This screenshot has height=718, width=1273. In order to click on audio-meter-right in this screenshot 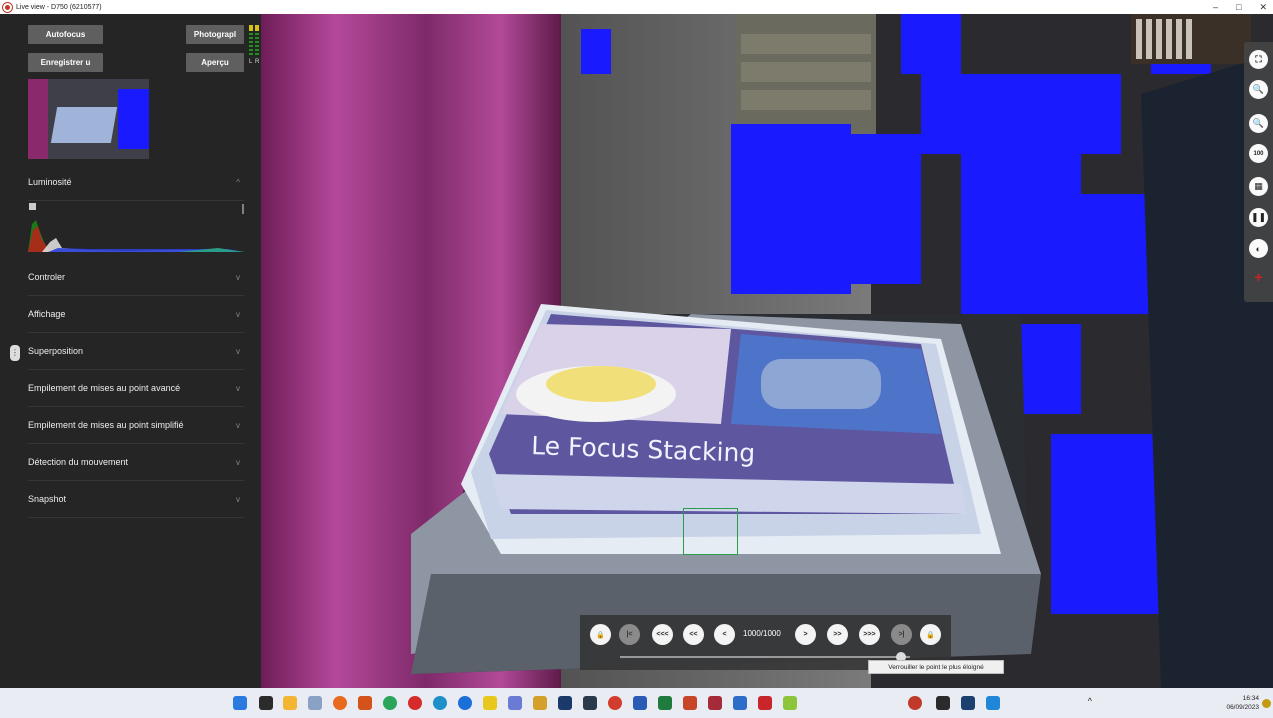, I will do `click(257, 41)`.